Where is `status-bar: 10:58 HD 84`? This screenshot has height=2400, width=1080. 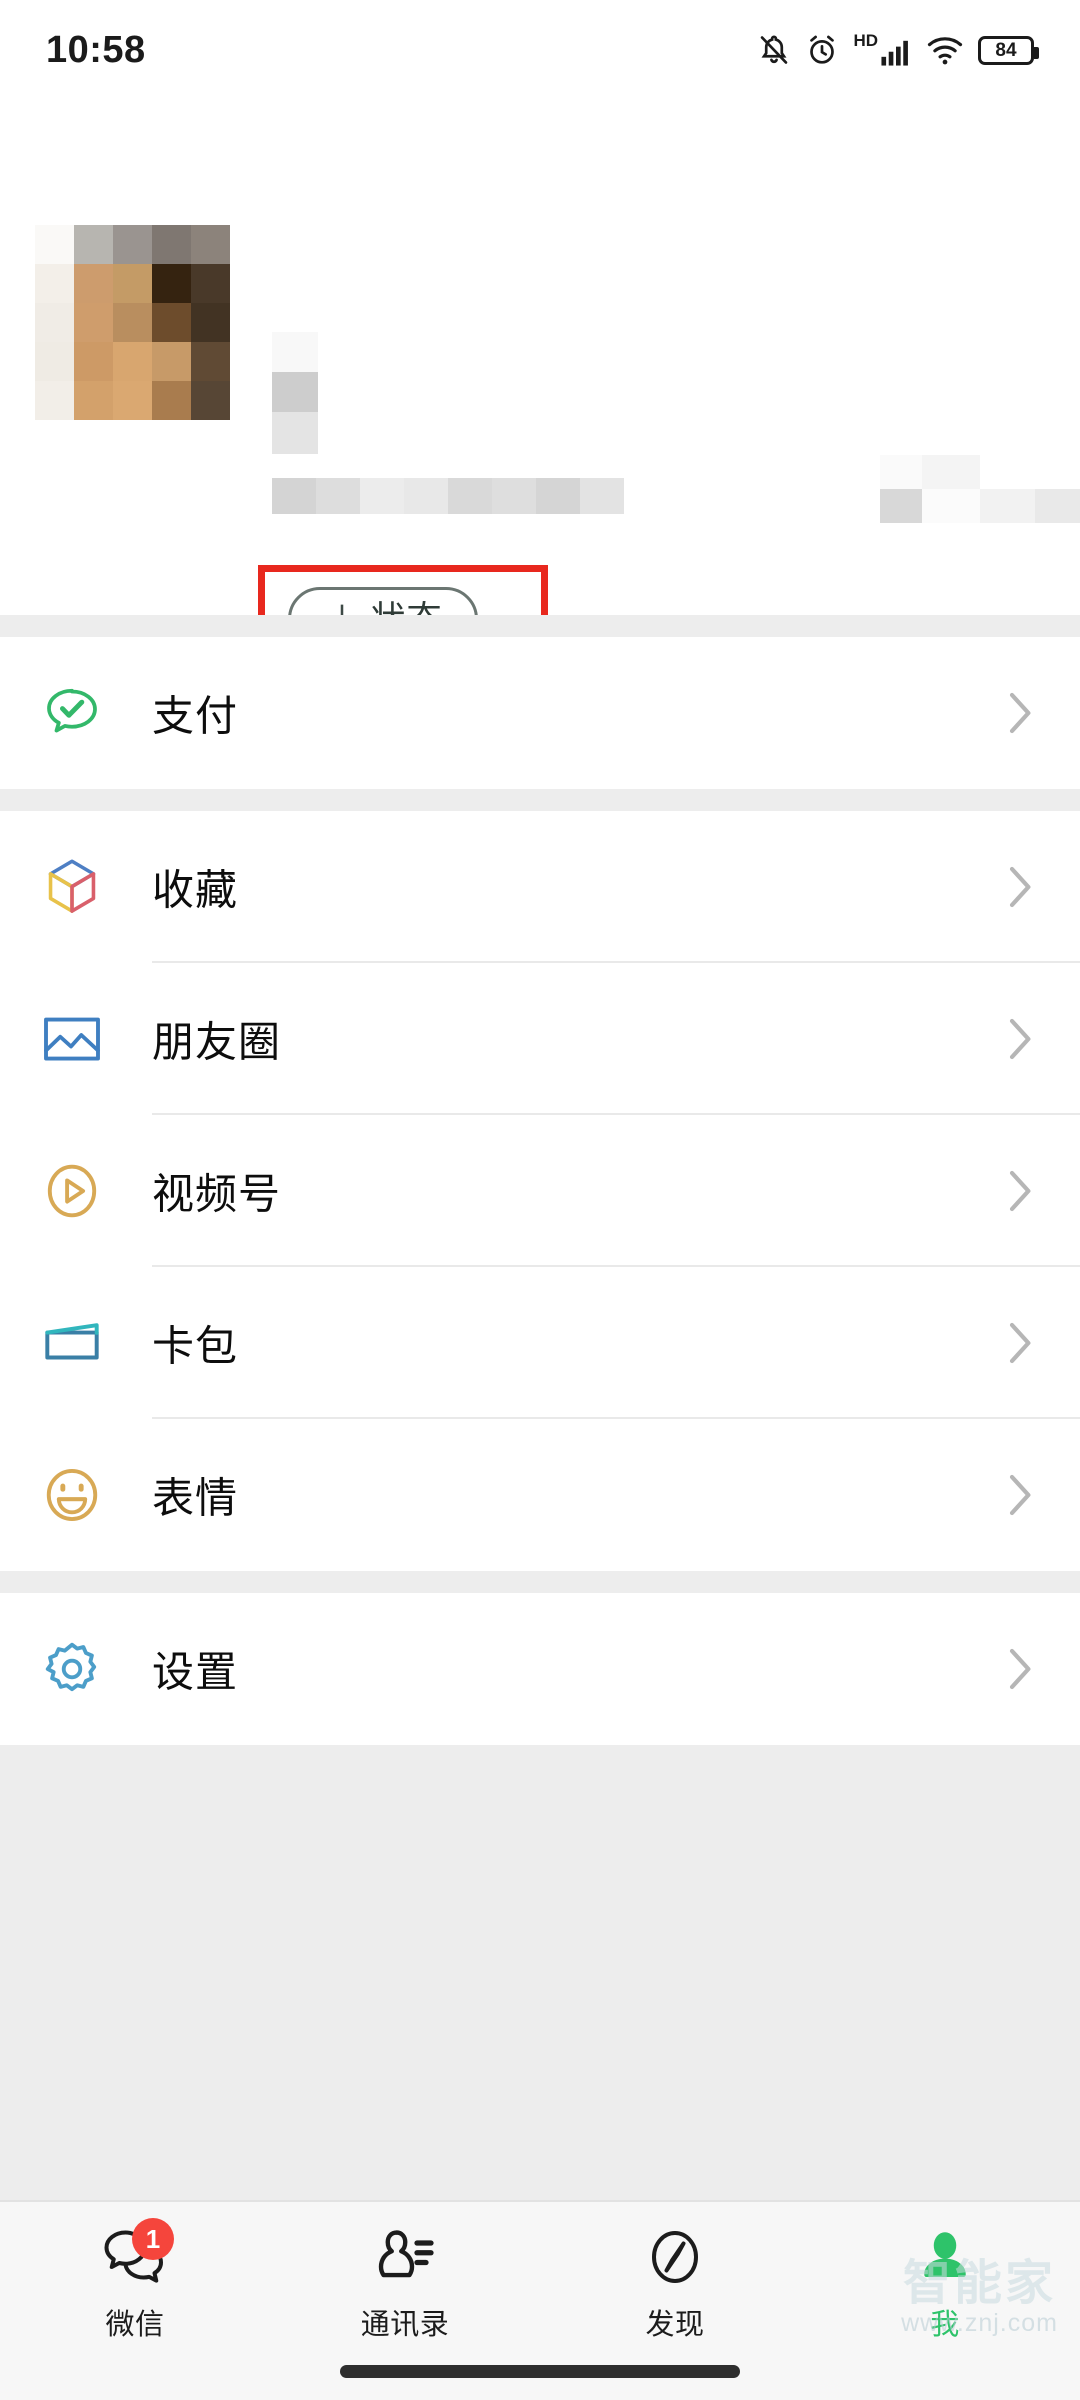 status-bar: 10:58 HD 84 is located at coordinates (540, 50).